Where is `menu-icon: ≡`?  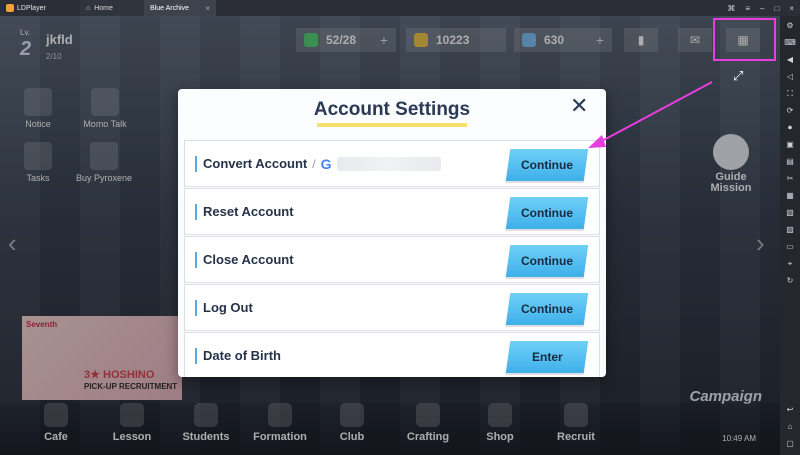
menu-icon: ≡ is located at coordinates (747, 8).